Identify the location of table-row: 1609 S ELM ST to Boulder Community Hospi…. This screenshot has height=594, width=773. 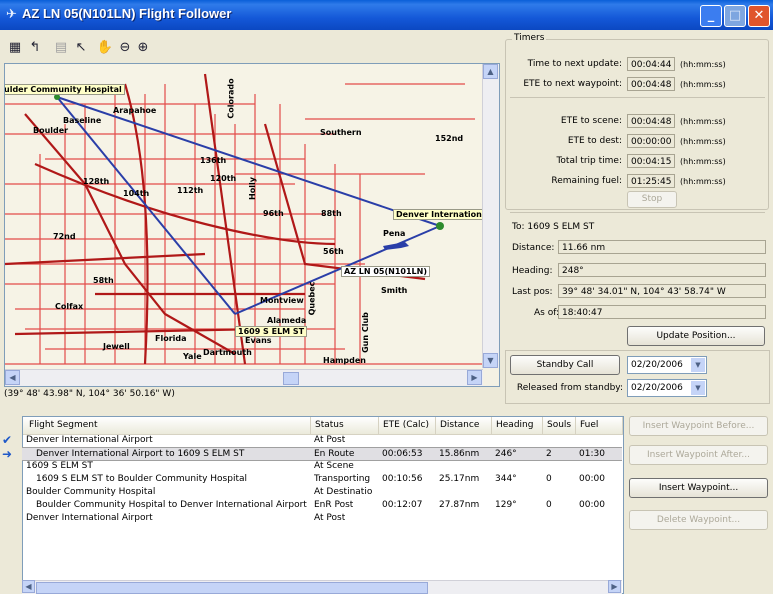
(322, 479).